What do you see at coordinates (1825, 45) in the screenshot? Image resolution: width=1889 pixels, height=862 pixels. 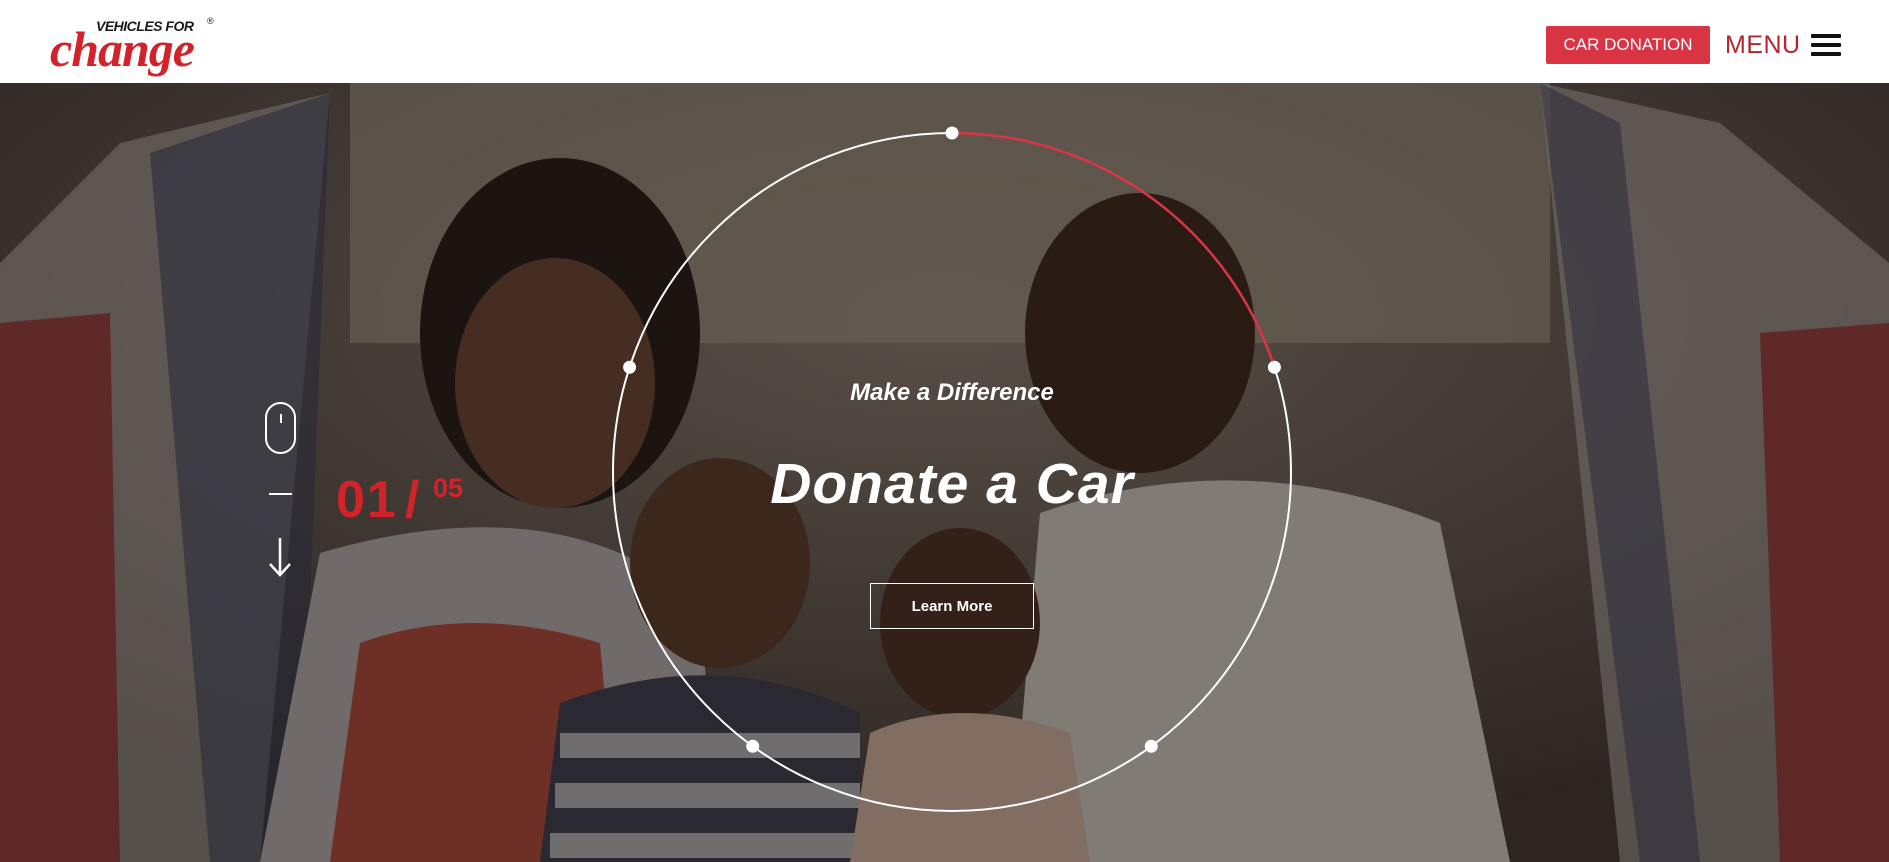 I see `hamburger-icon` at bounding box center [1825, 45].